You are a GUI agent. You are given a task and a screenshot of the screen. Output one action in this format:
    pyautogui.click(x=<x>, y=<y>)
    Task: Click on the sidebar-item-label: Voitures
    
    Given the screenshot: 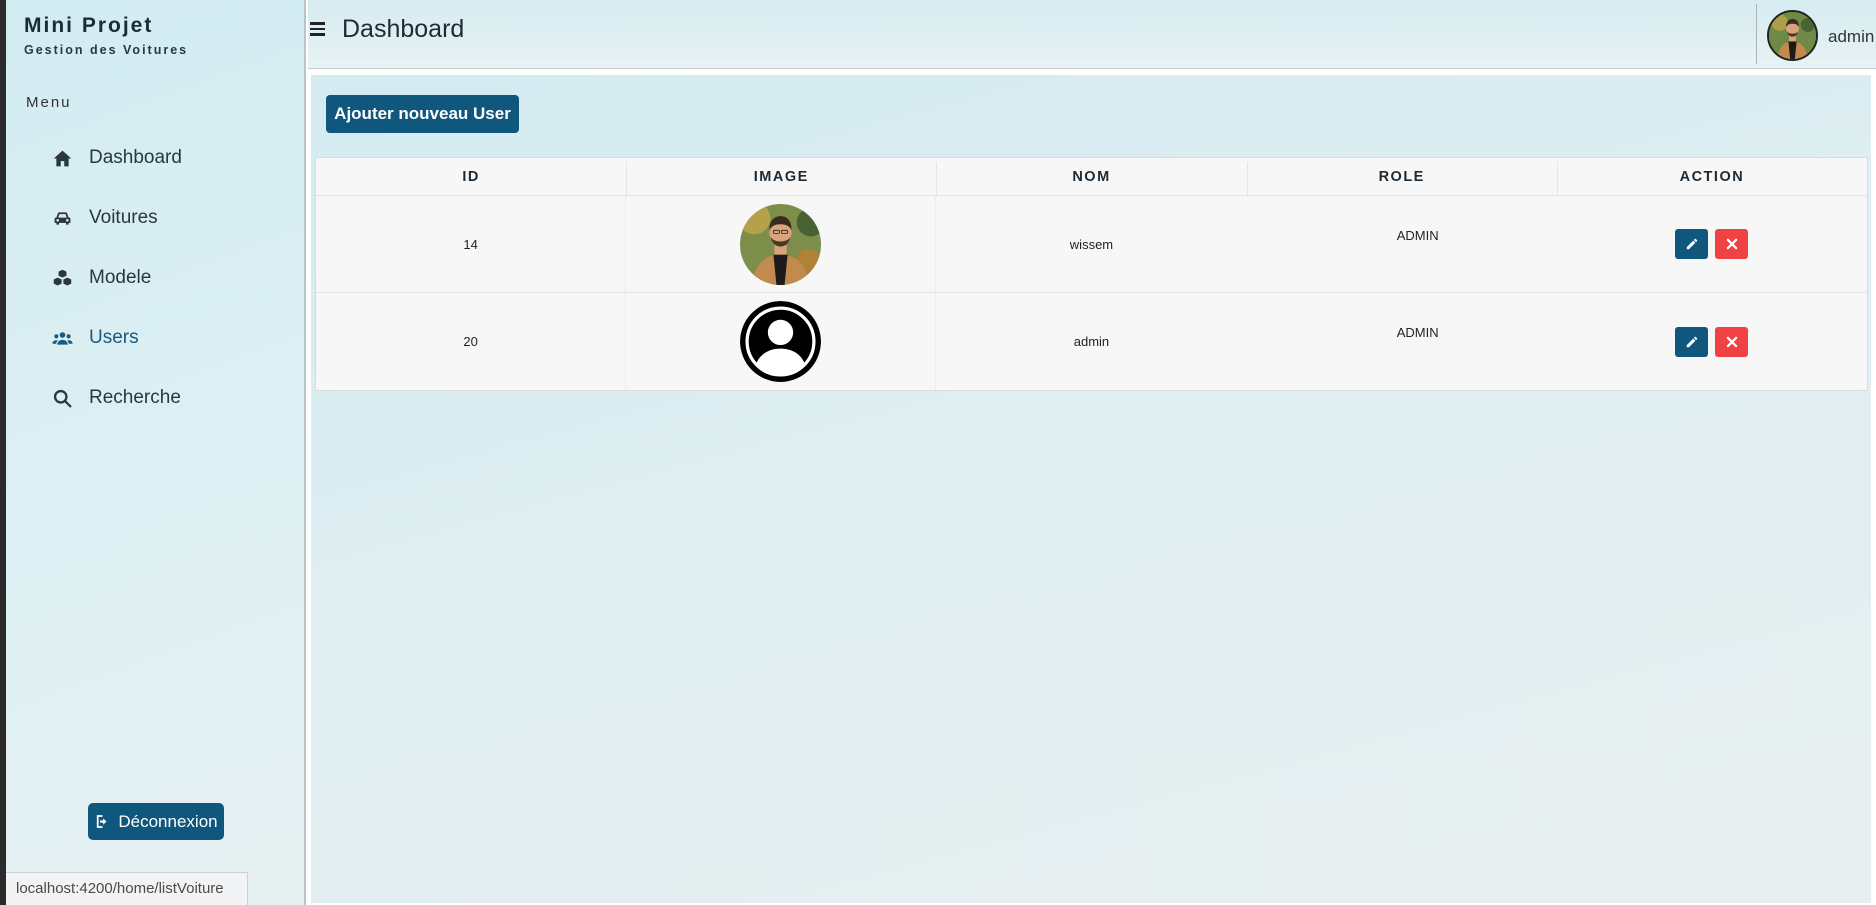 What is the action you would take?
    pyautogui.click(x=123, y=217)
    